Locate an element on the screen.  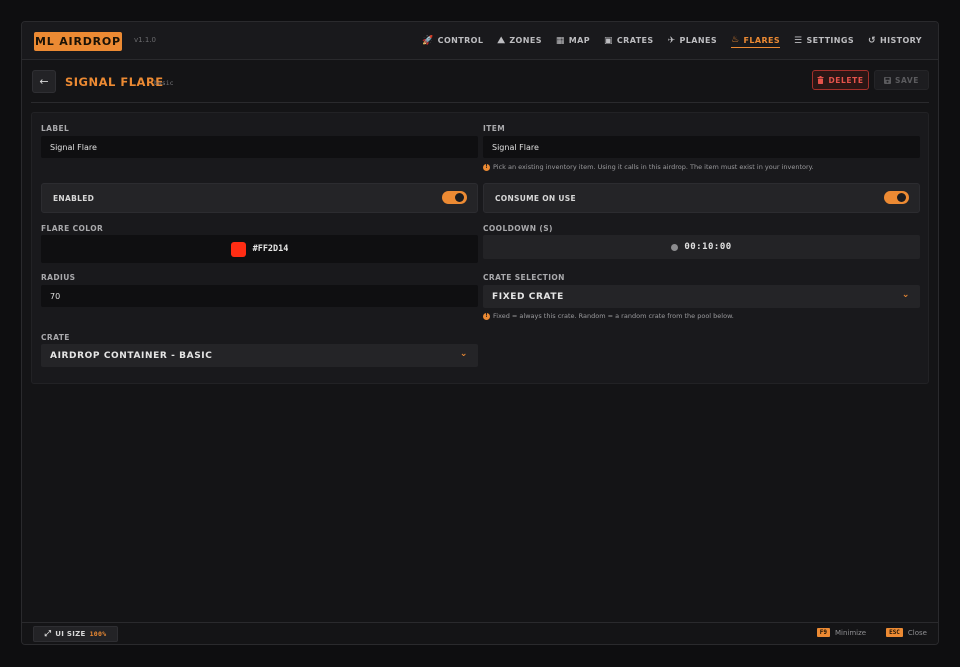
arrow-left-icon: ← is located at coordinates (44, 81).